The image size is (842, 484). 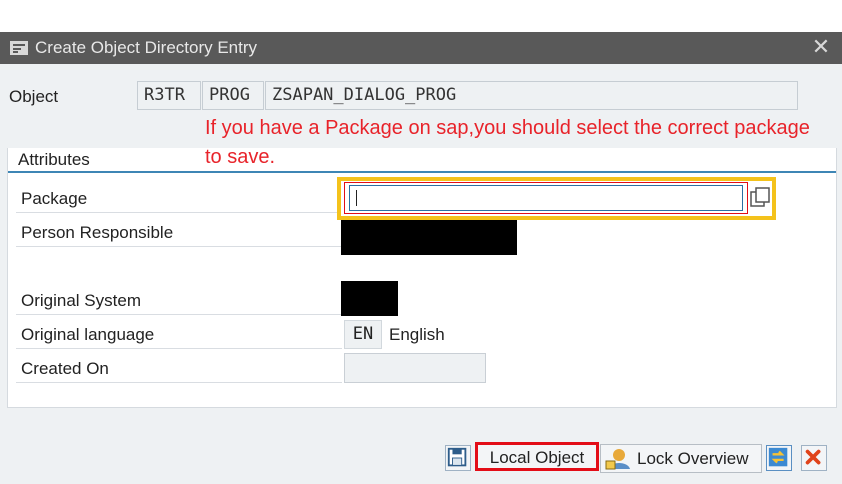 I want to click on created-on-field, so click(x=415, y=368).